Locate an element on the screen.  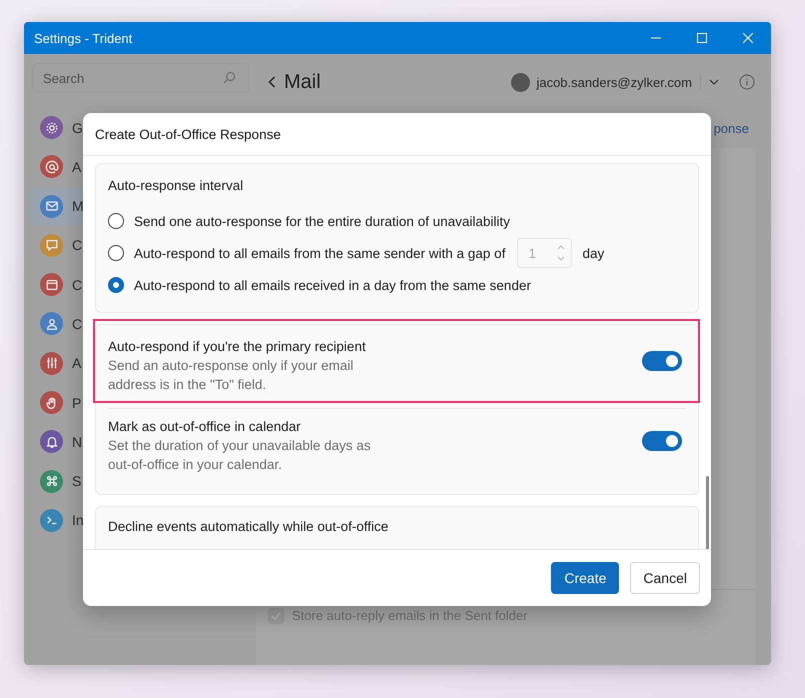
option-label: Send one auto-response for the entire duration of unavailability is located at coordinates (322, 221).